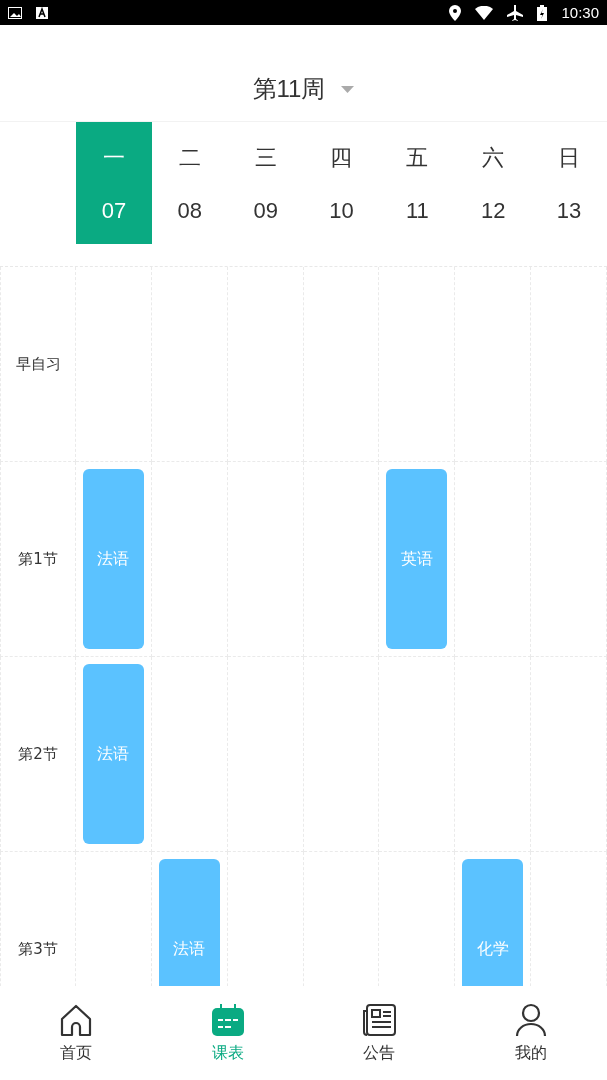 This screenshot has width=607, height=1080. What do you see at coordinates (189, 183) in the screenshot?
I see `day-header: 二 08` at bounding box center [189, 183].